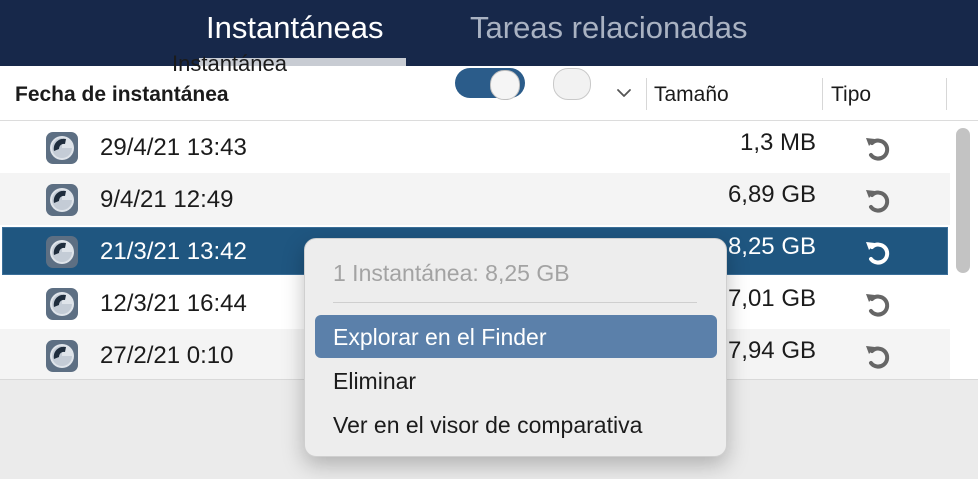  I want to click on menu-item-explore-in-finder: Explorar en el Finder, so click(516, 336).